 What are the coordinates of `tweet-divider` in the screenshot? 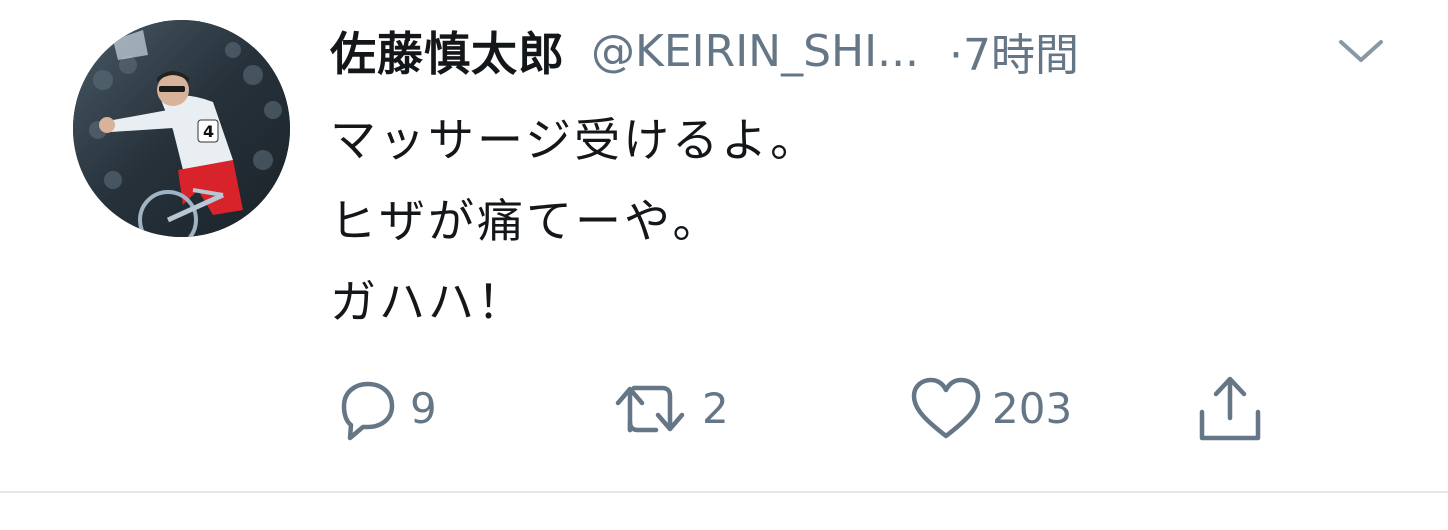 It's located at (724, 492).